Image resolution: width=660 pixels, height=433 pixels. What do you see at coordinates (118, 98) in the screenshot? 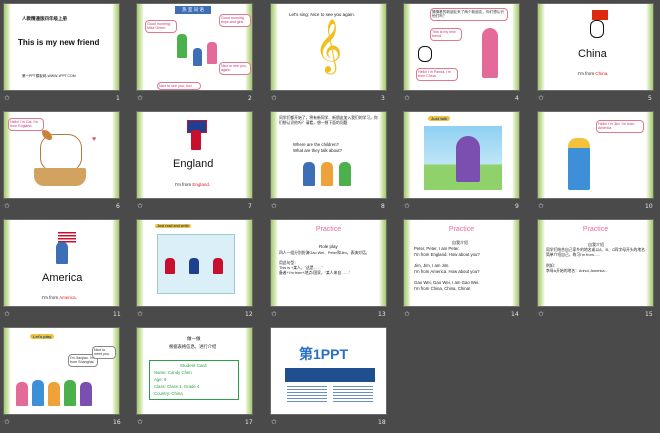
I see `slide-number: 1` at bounding box center [118, 98].